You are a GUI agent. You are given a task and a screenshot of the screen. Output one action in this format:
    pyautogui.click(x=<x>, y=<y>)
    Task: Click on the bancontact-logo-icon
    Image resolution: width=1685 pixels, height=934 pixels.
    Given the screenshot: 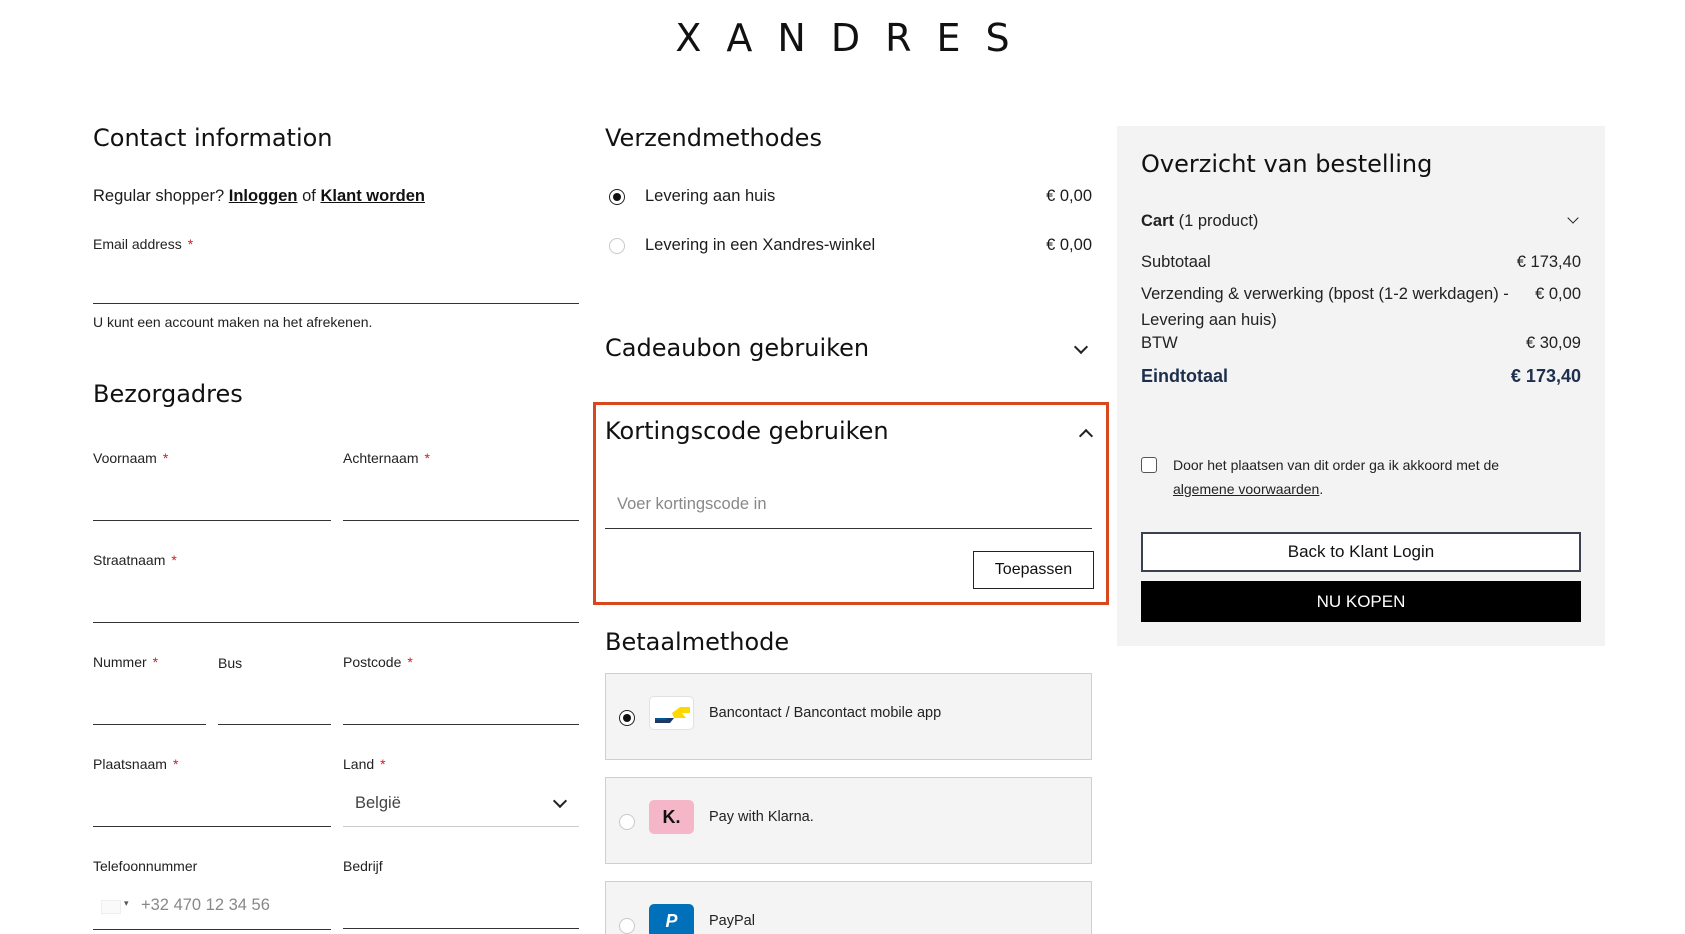 What is the action you would take?
    pyautogui.click(x=671, y=713)
    